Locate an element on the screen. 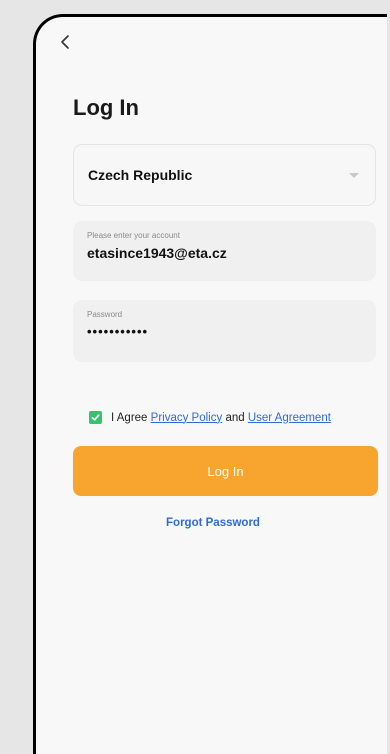 This screenshot has width=390, height=754. country-select: Czech Republic is located at coordinates (224, 175).